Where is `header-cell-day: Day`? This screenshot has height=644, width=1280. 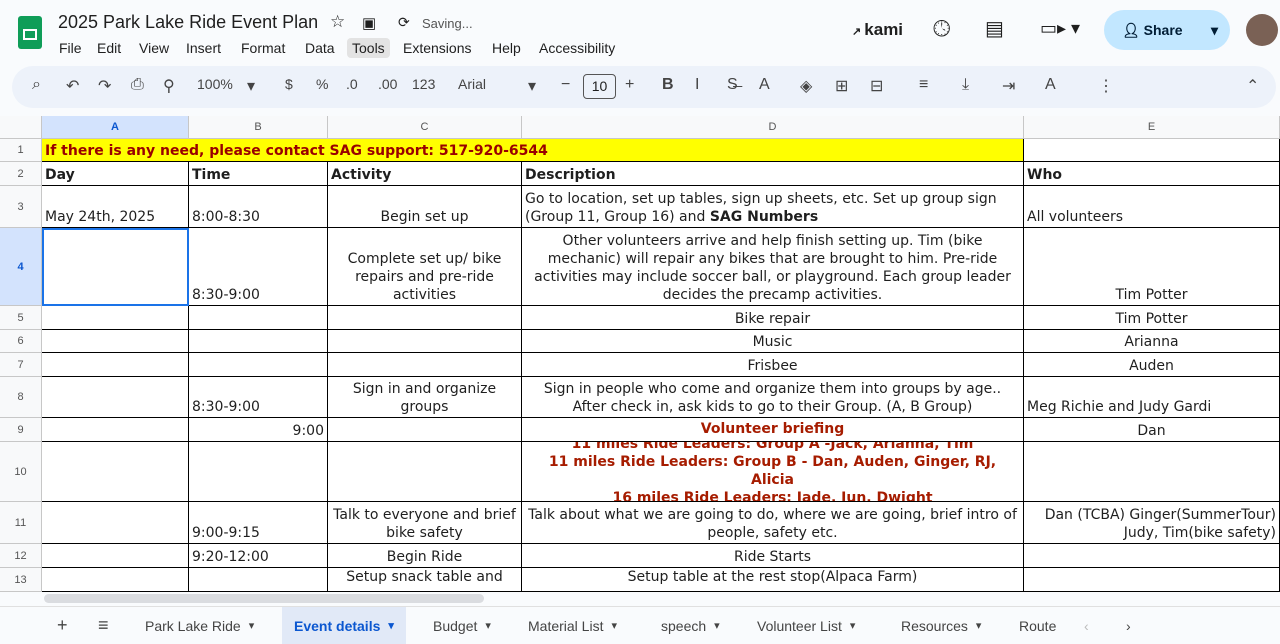 header-cell-day: Day is located at coordinates (115, 174).